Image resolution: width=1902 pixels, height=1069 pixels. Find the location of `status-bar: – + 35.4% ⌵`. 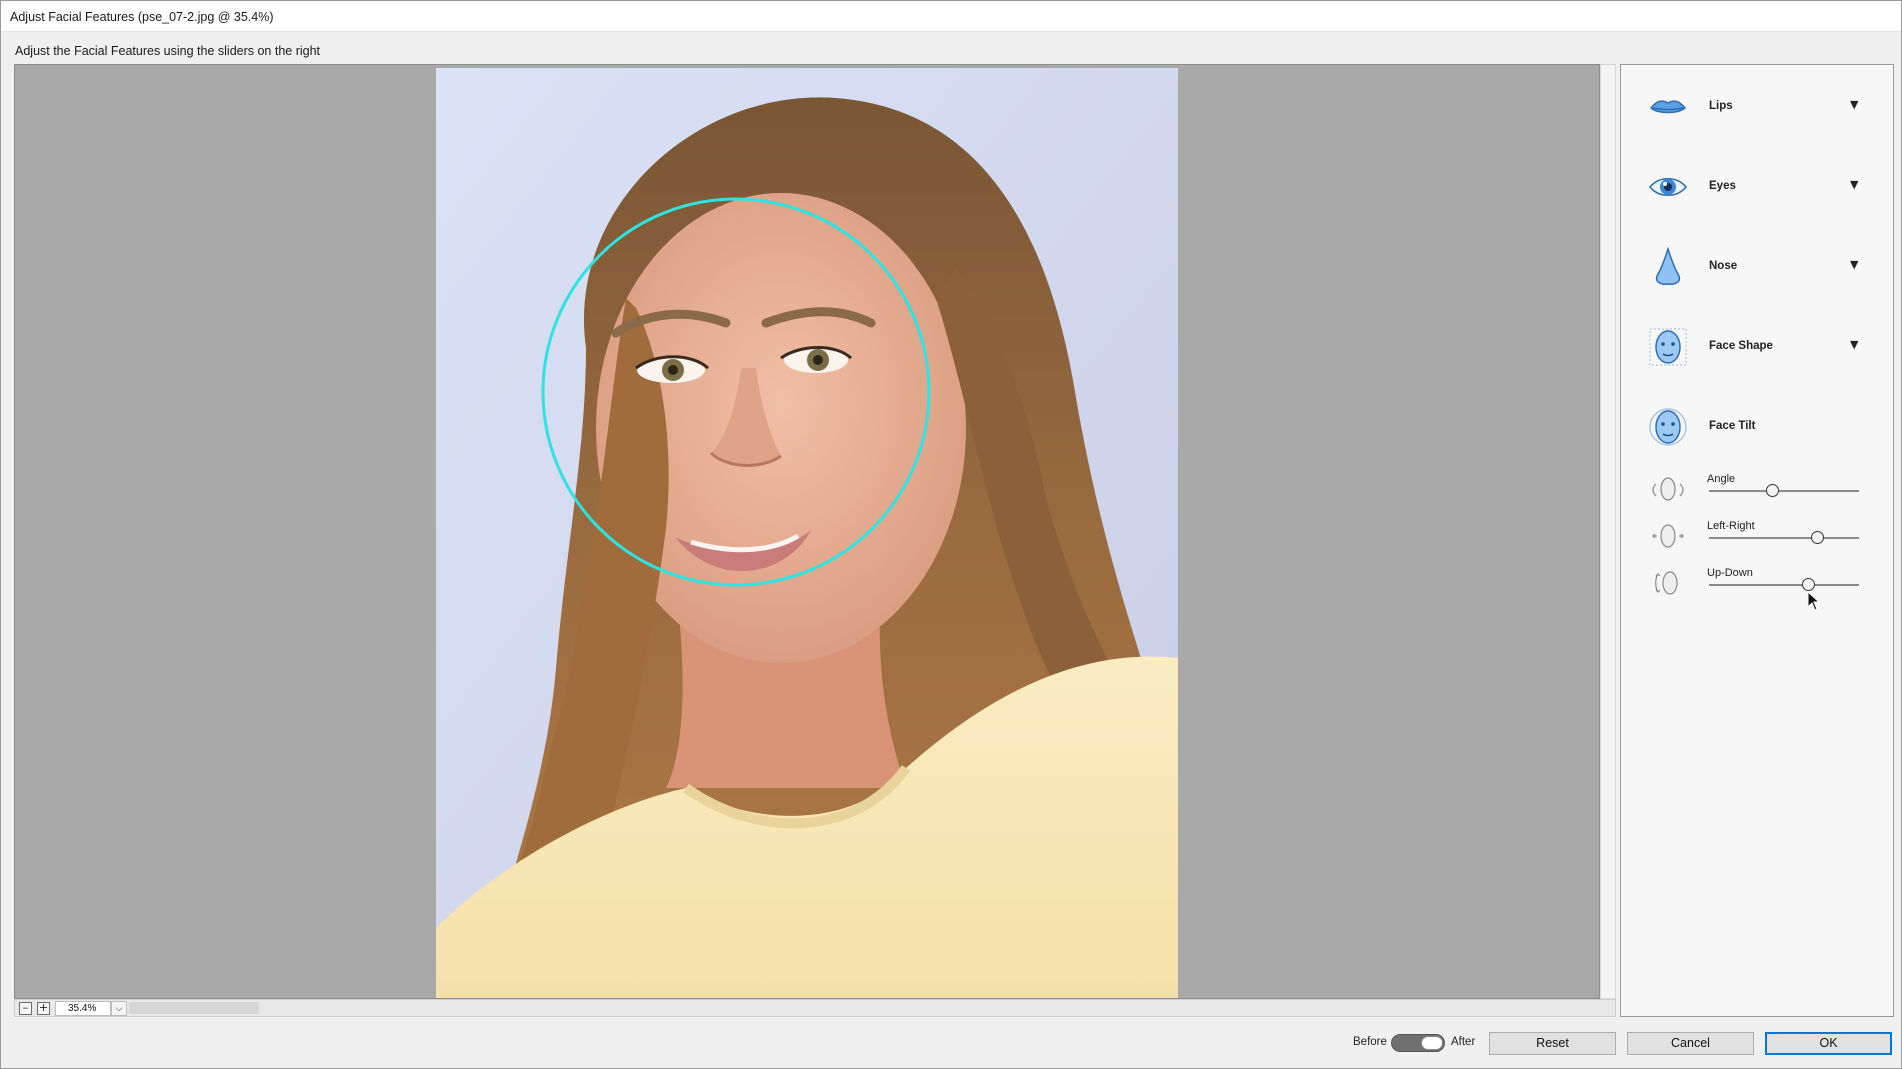

status-bar: – + 35.4% ⌵ is located at coordinates (815, 1008).